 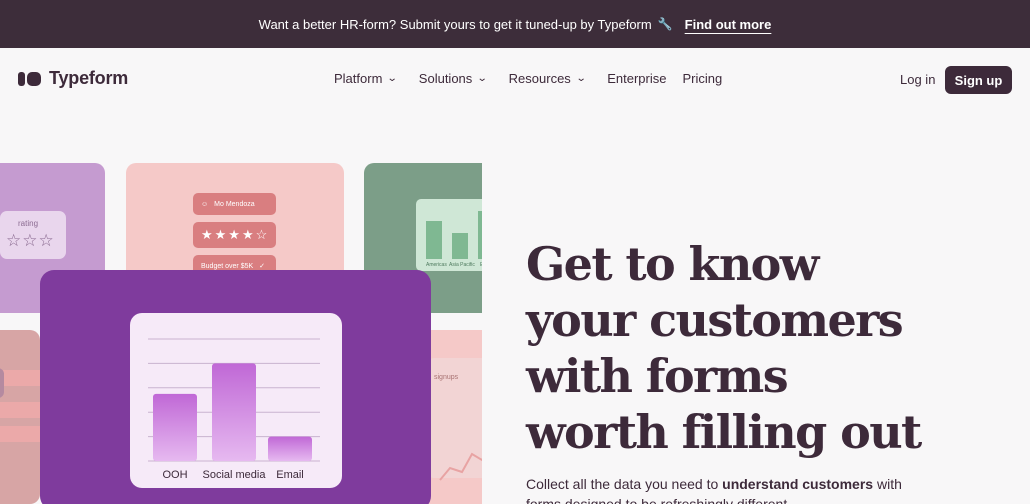 I want to click on login-link: Log in, so click(x=917, y=79).